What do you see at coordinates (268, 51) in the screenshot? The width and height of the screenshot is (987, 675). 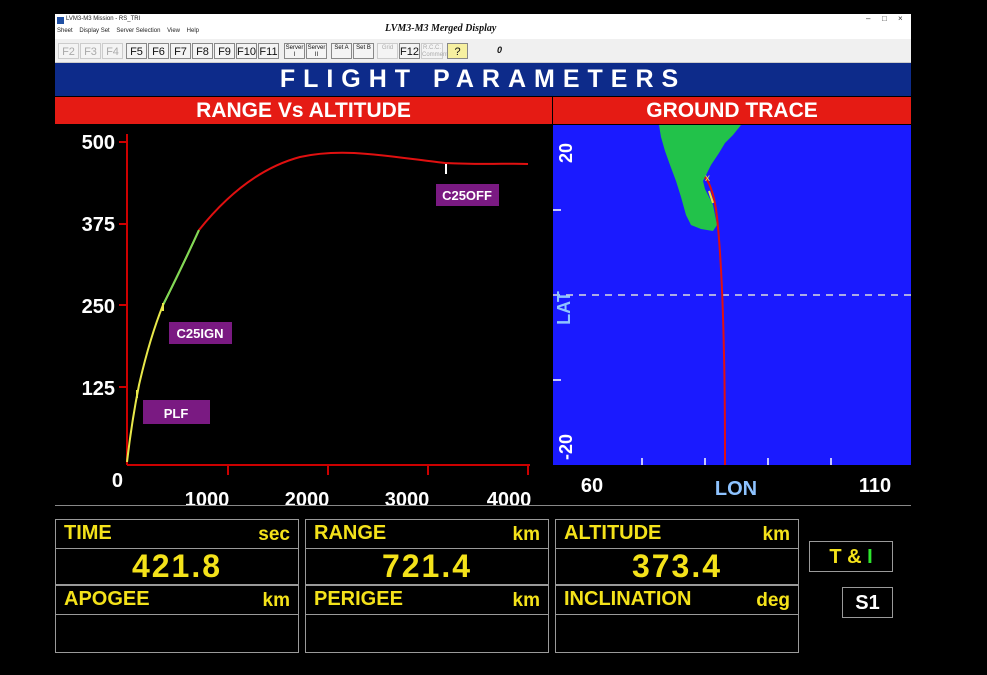 I see `f11-button: F11` at bounding box center [268, 51].